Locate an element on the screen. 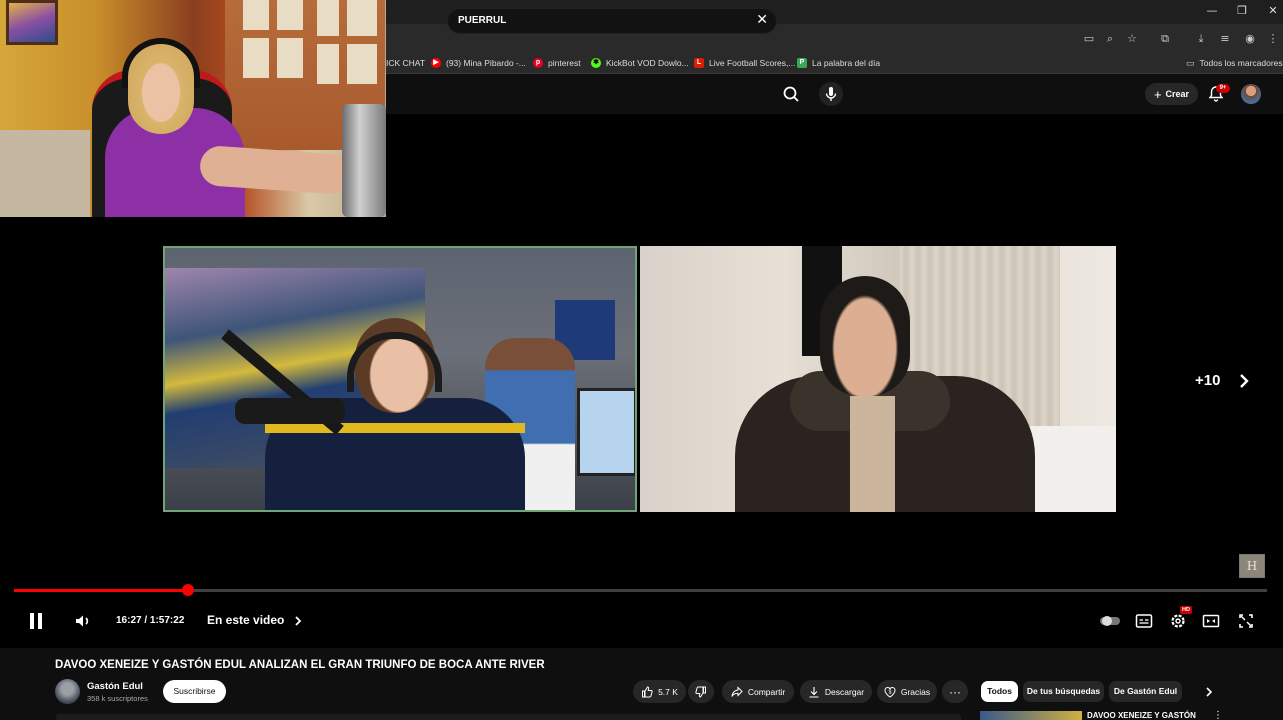  pinterest-icon: p is located at coordinates (538, 63).